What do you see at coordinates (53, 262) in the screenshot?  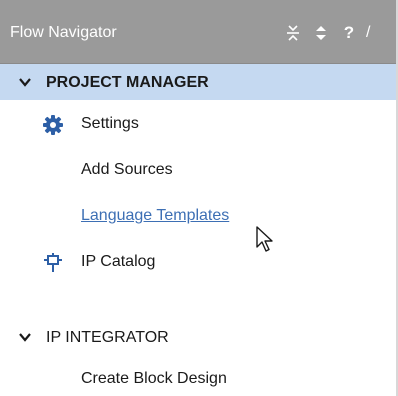 I see `ip-catalog-icon` at bounding box center [53, 262].